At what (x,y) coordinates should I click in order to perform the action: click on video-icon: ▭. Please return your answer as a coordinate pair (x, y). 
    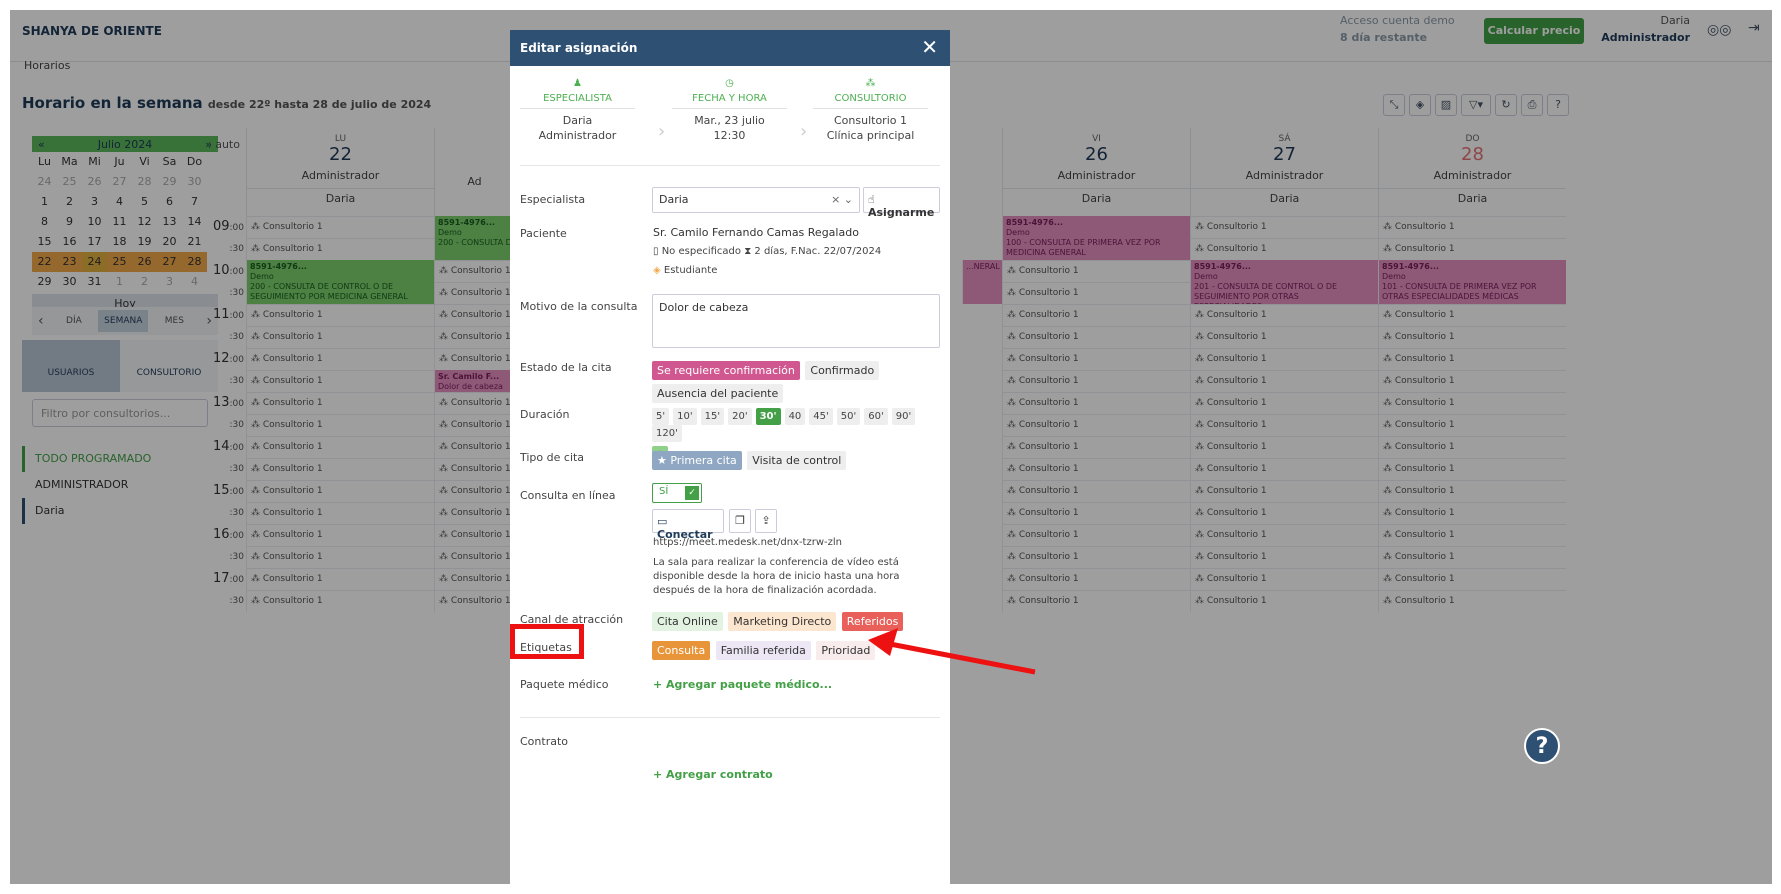
    Looking at the image, I should click on (662, 521).